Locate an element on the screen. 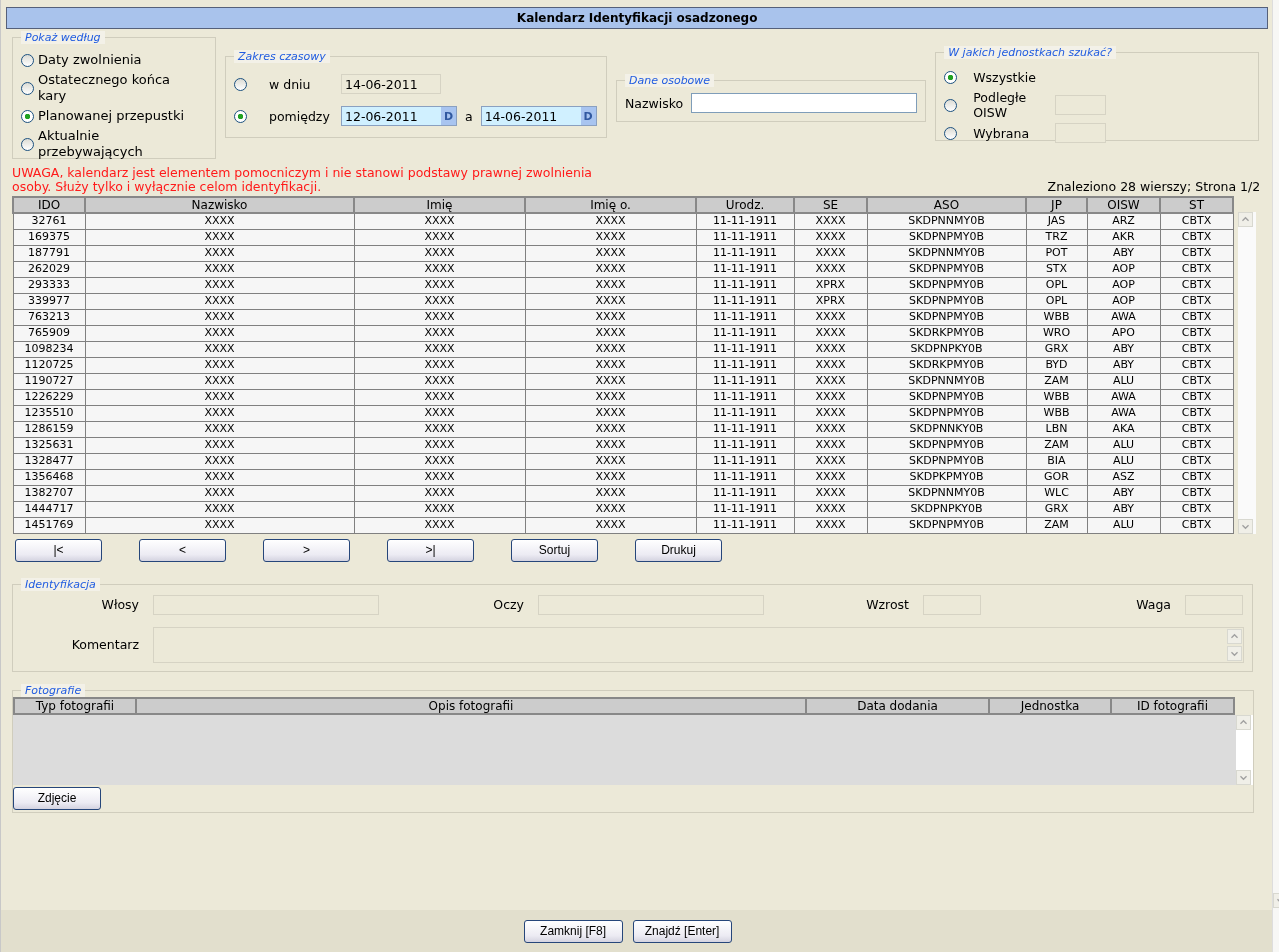  group-legend: Pokaż według is located at coordinates (63, 37).